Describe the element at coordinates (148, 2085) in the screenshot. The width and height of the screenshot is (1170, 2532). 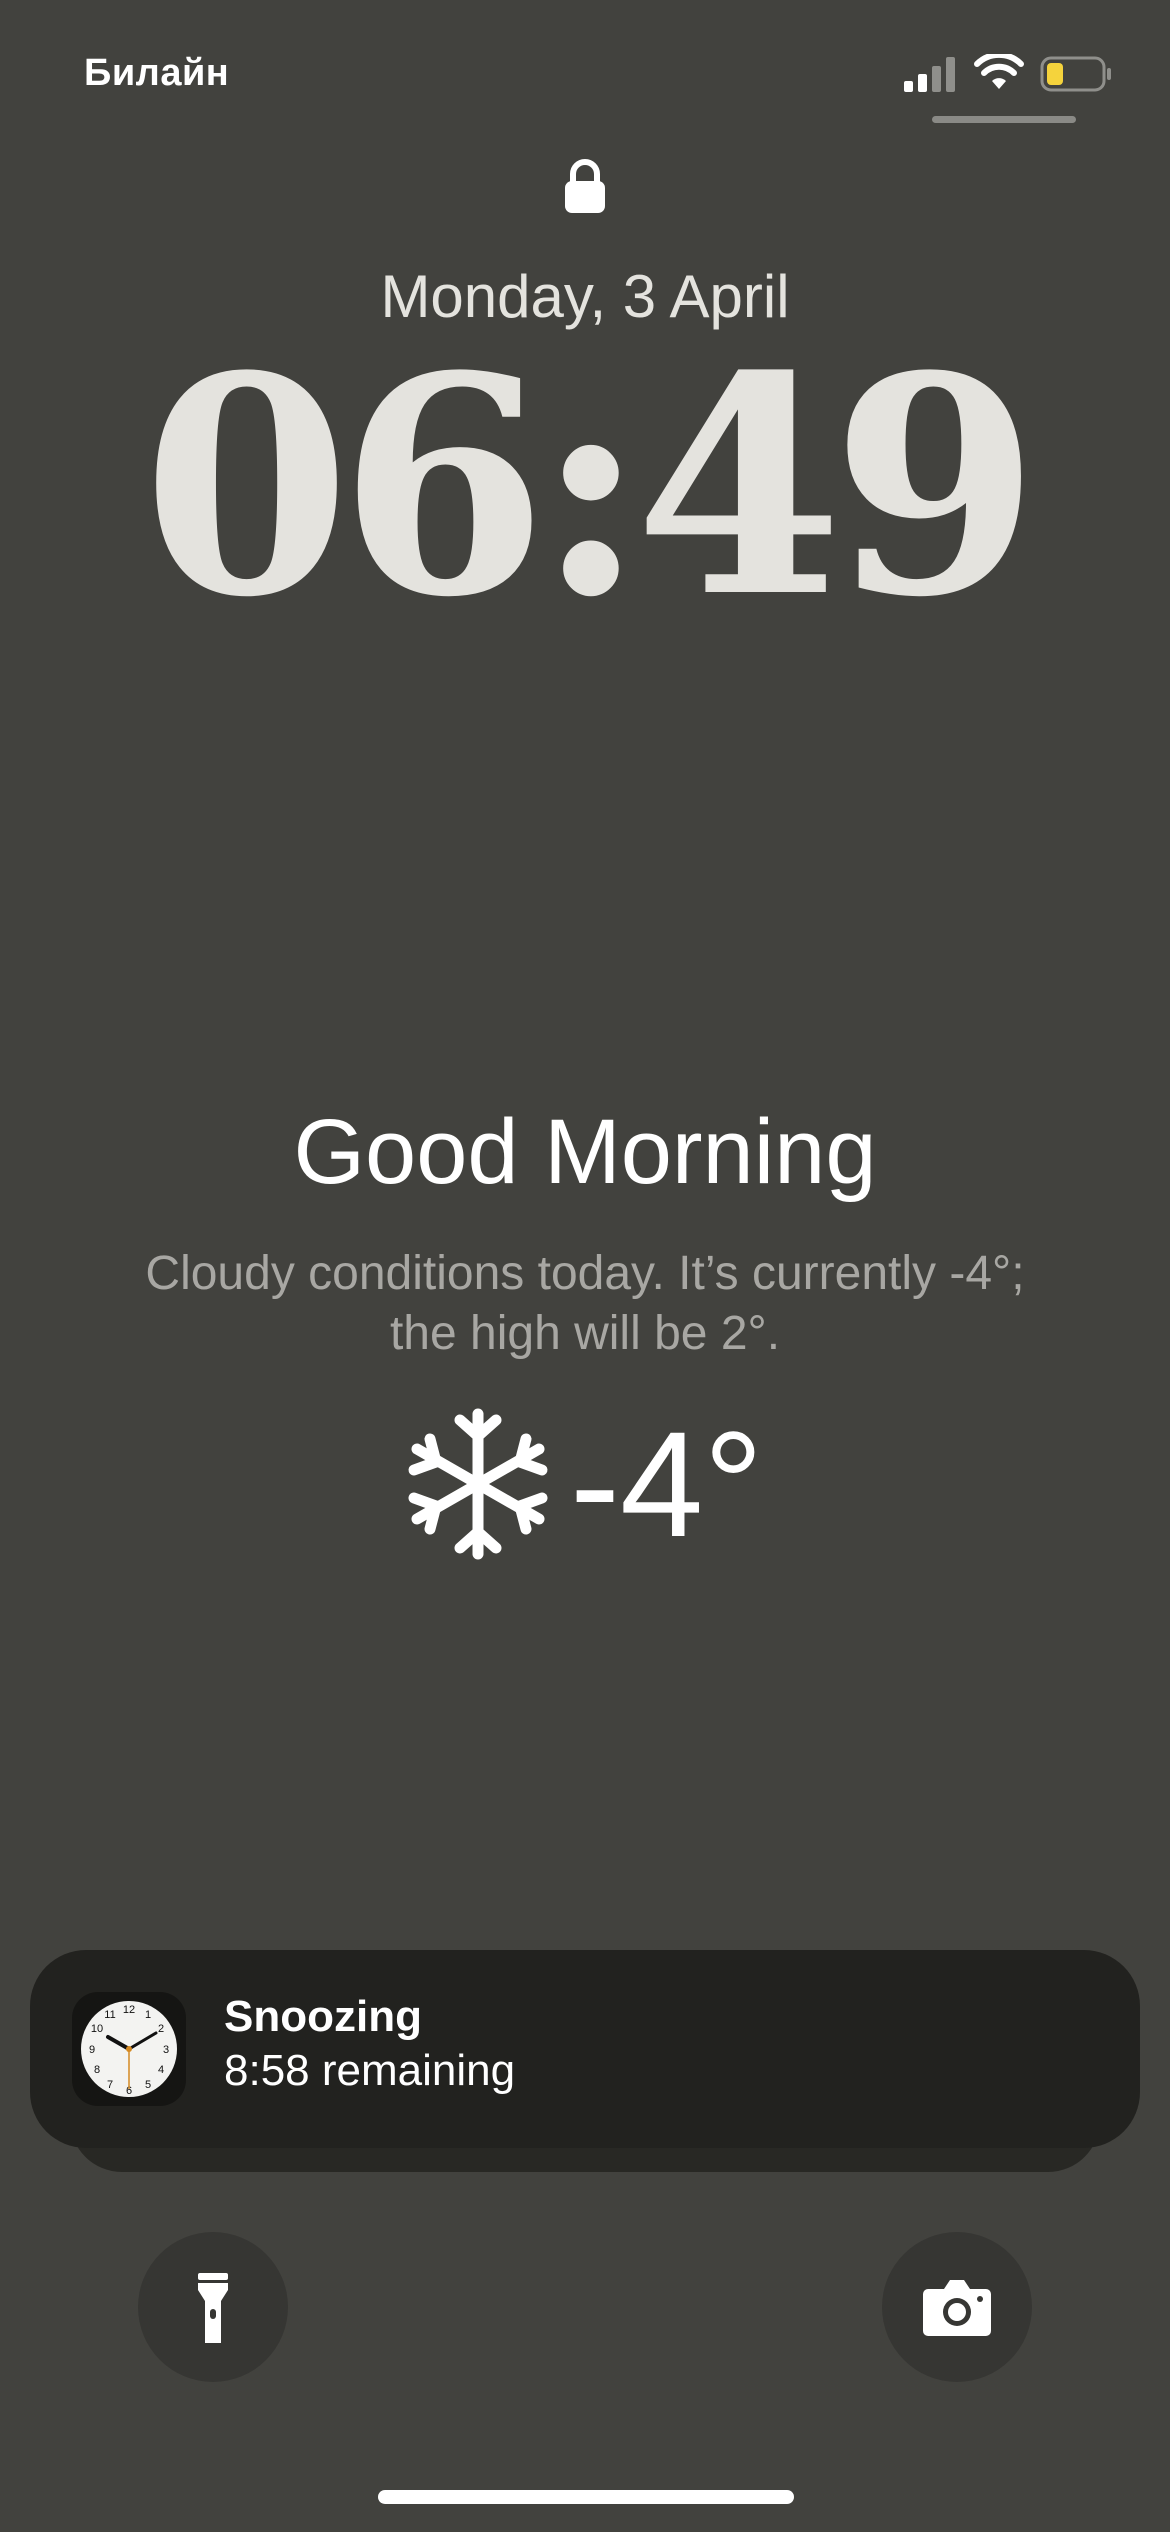
I see `svg-text: 5` at that location.